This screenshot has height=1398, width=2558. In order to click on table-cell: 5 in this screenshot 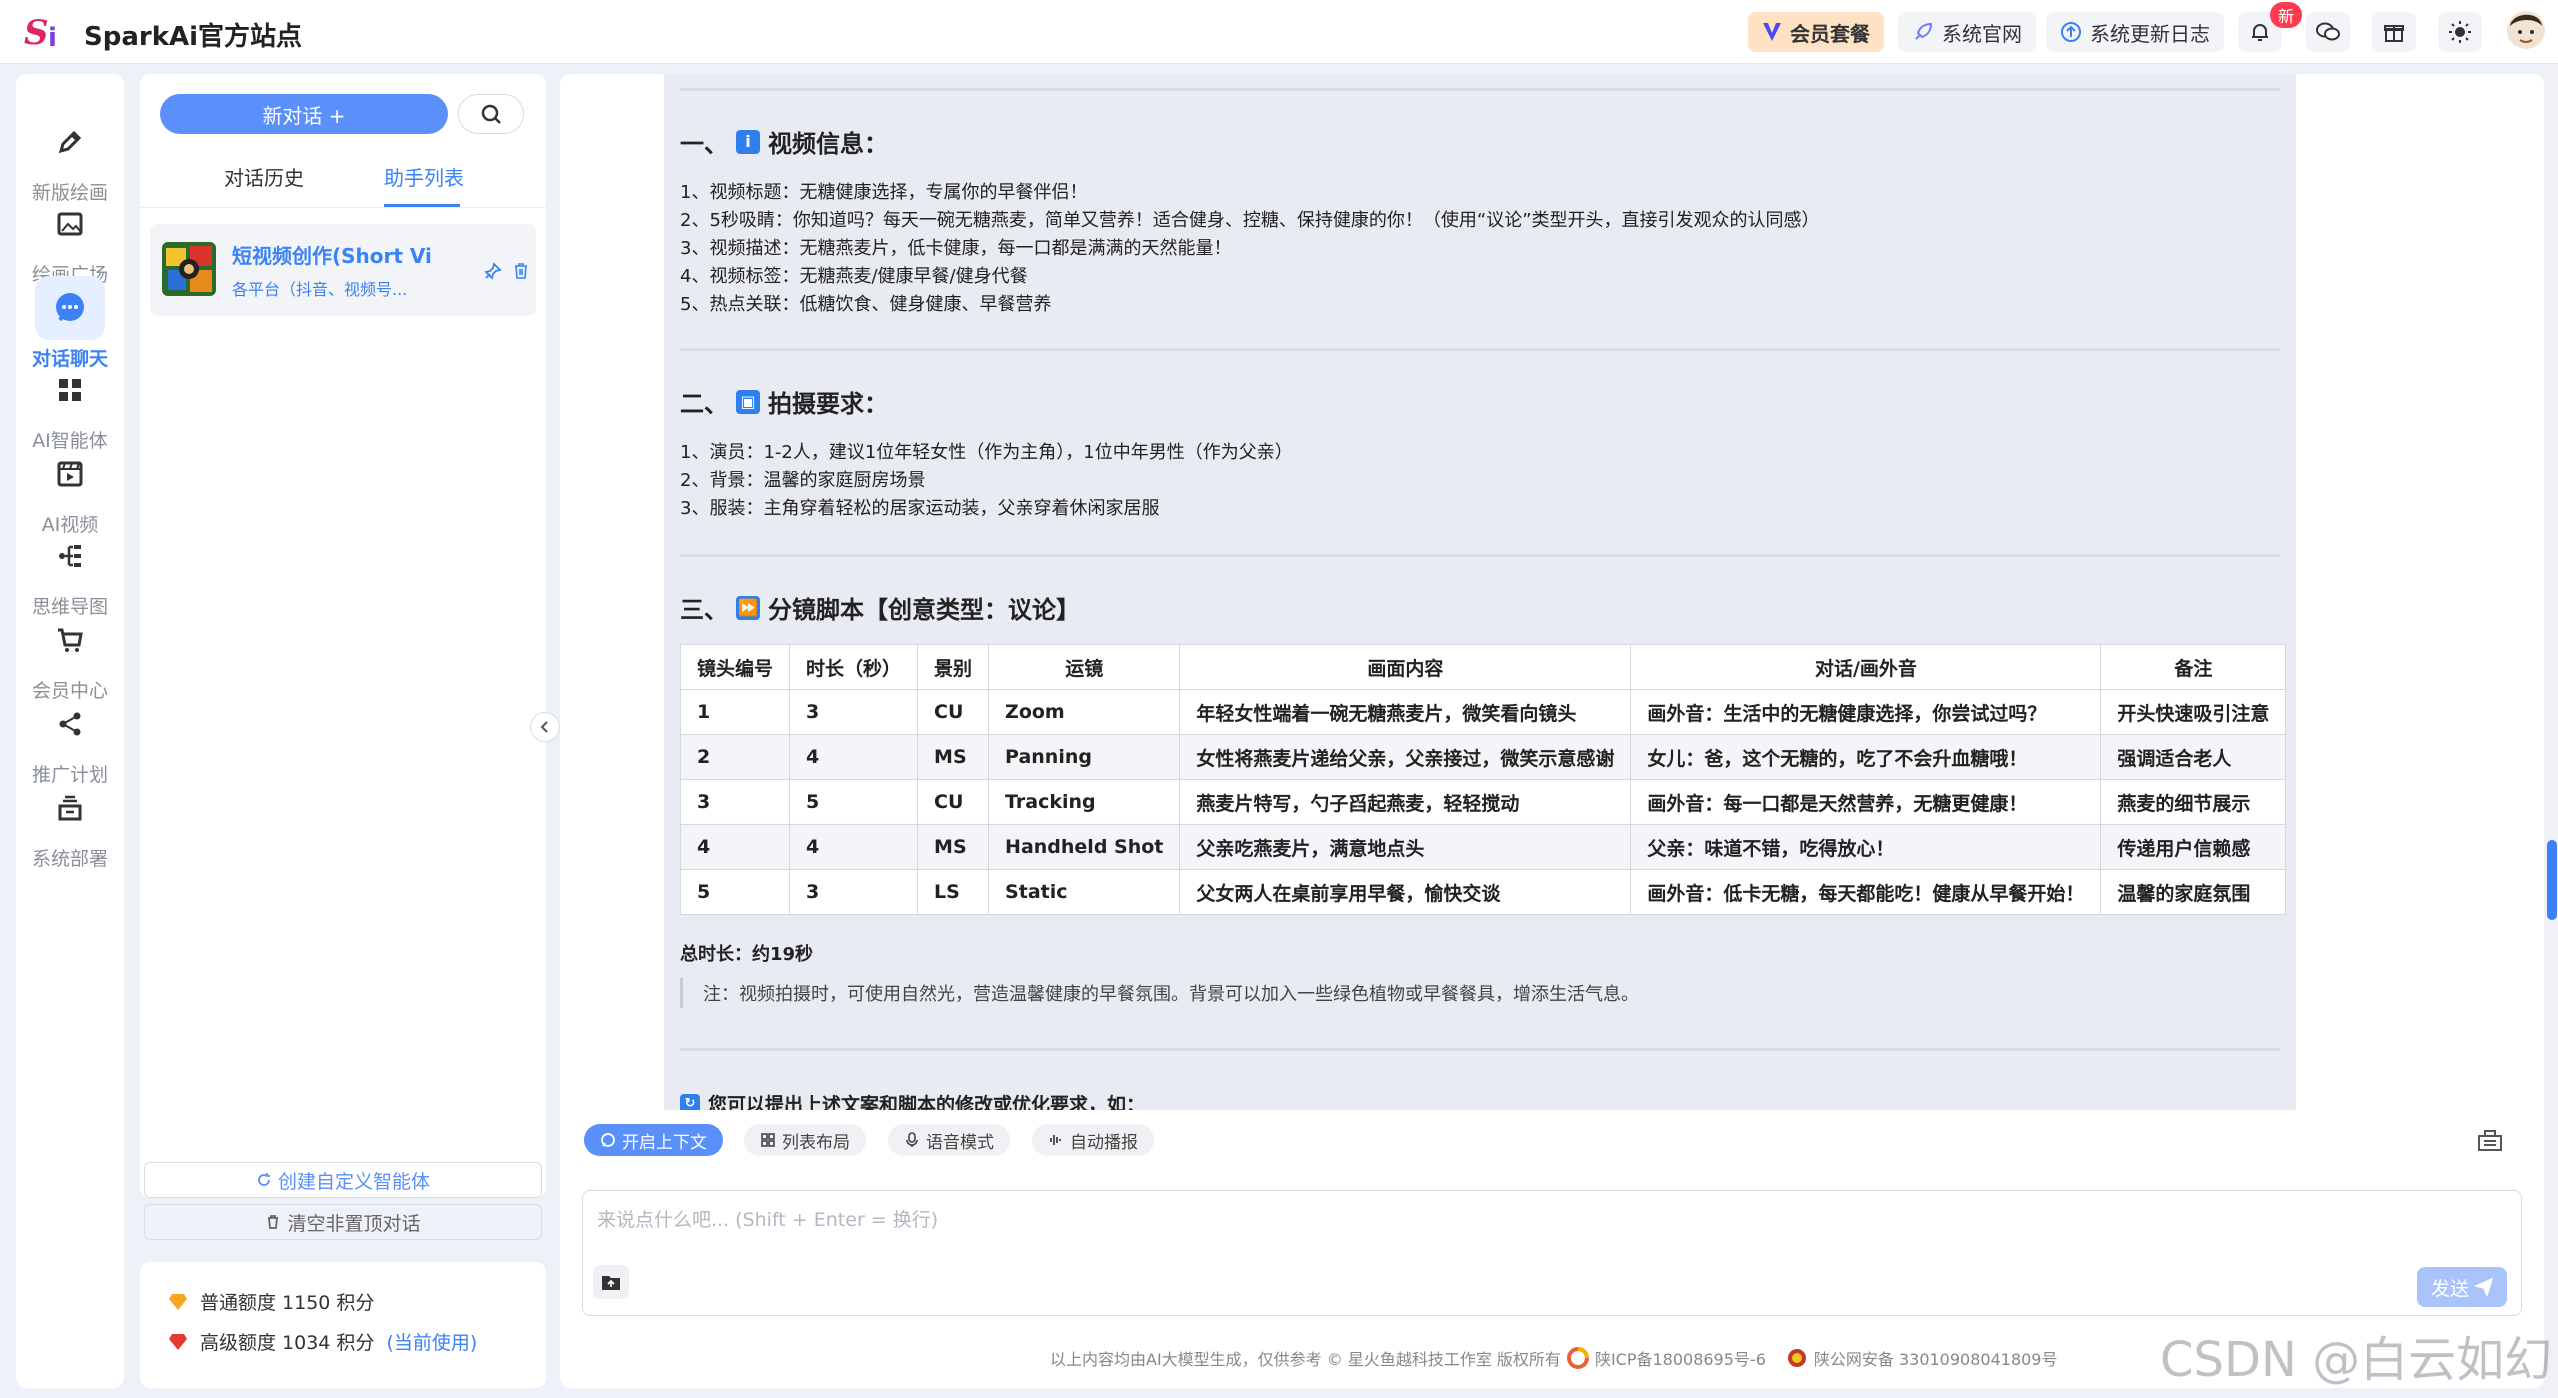, I will do `click(854, 802)`.